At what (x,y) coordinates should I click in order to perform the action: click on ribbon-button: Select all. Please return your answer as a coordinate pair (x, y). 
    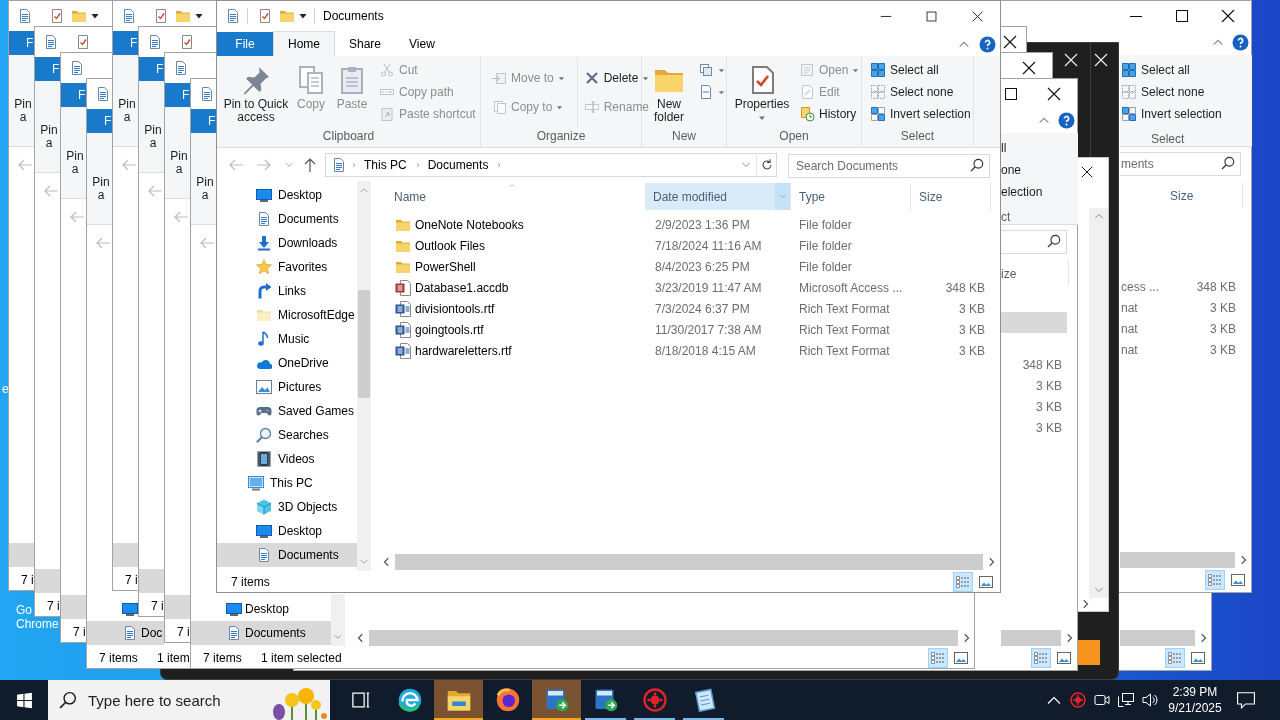
    Looking at the image, I should click on (921, 70).